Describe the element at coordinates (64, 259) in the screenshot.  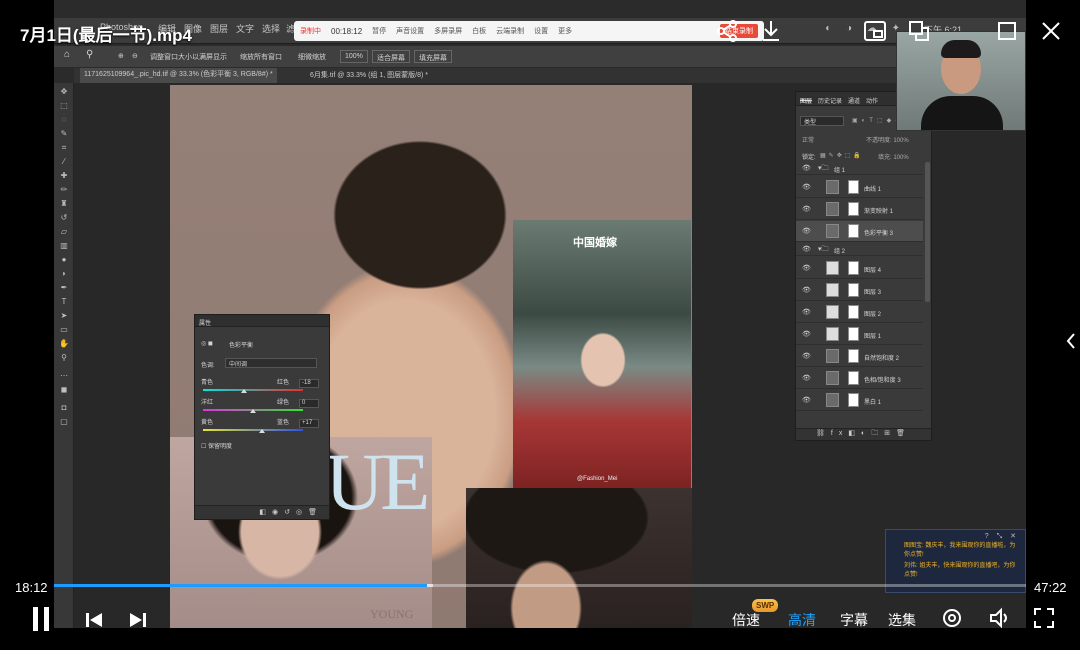
I see `blur-tool-icon: ●` at that location.